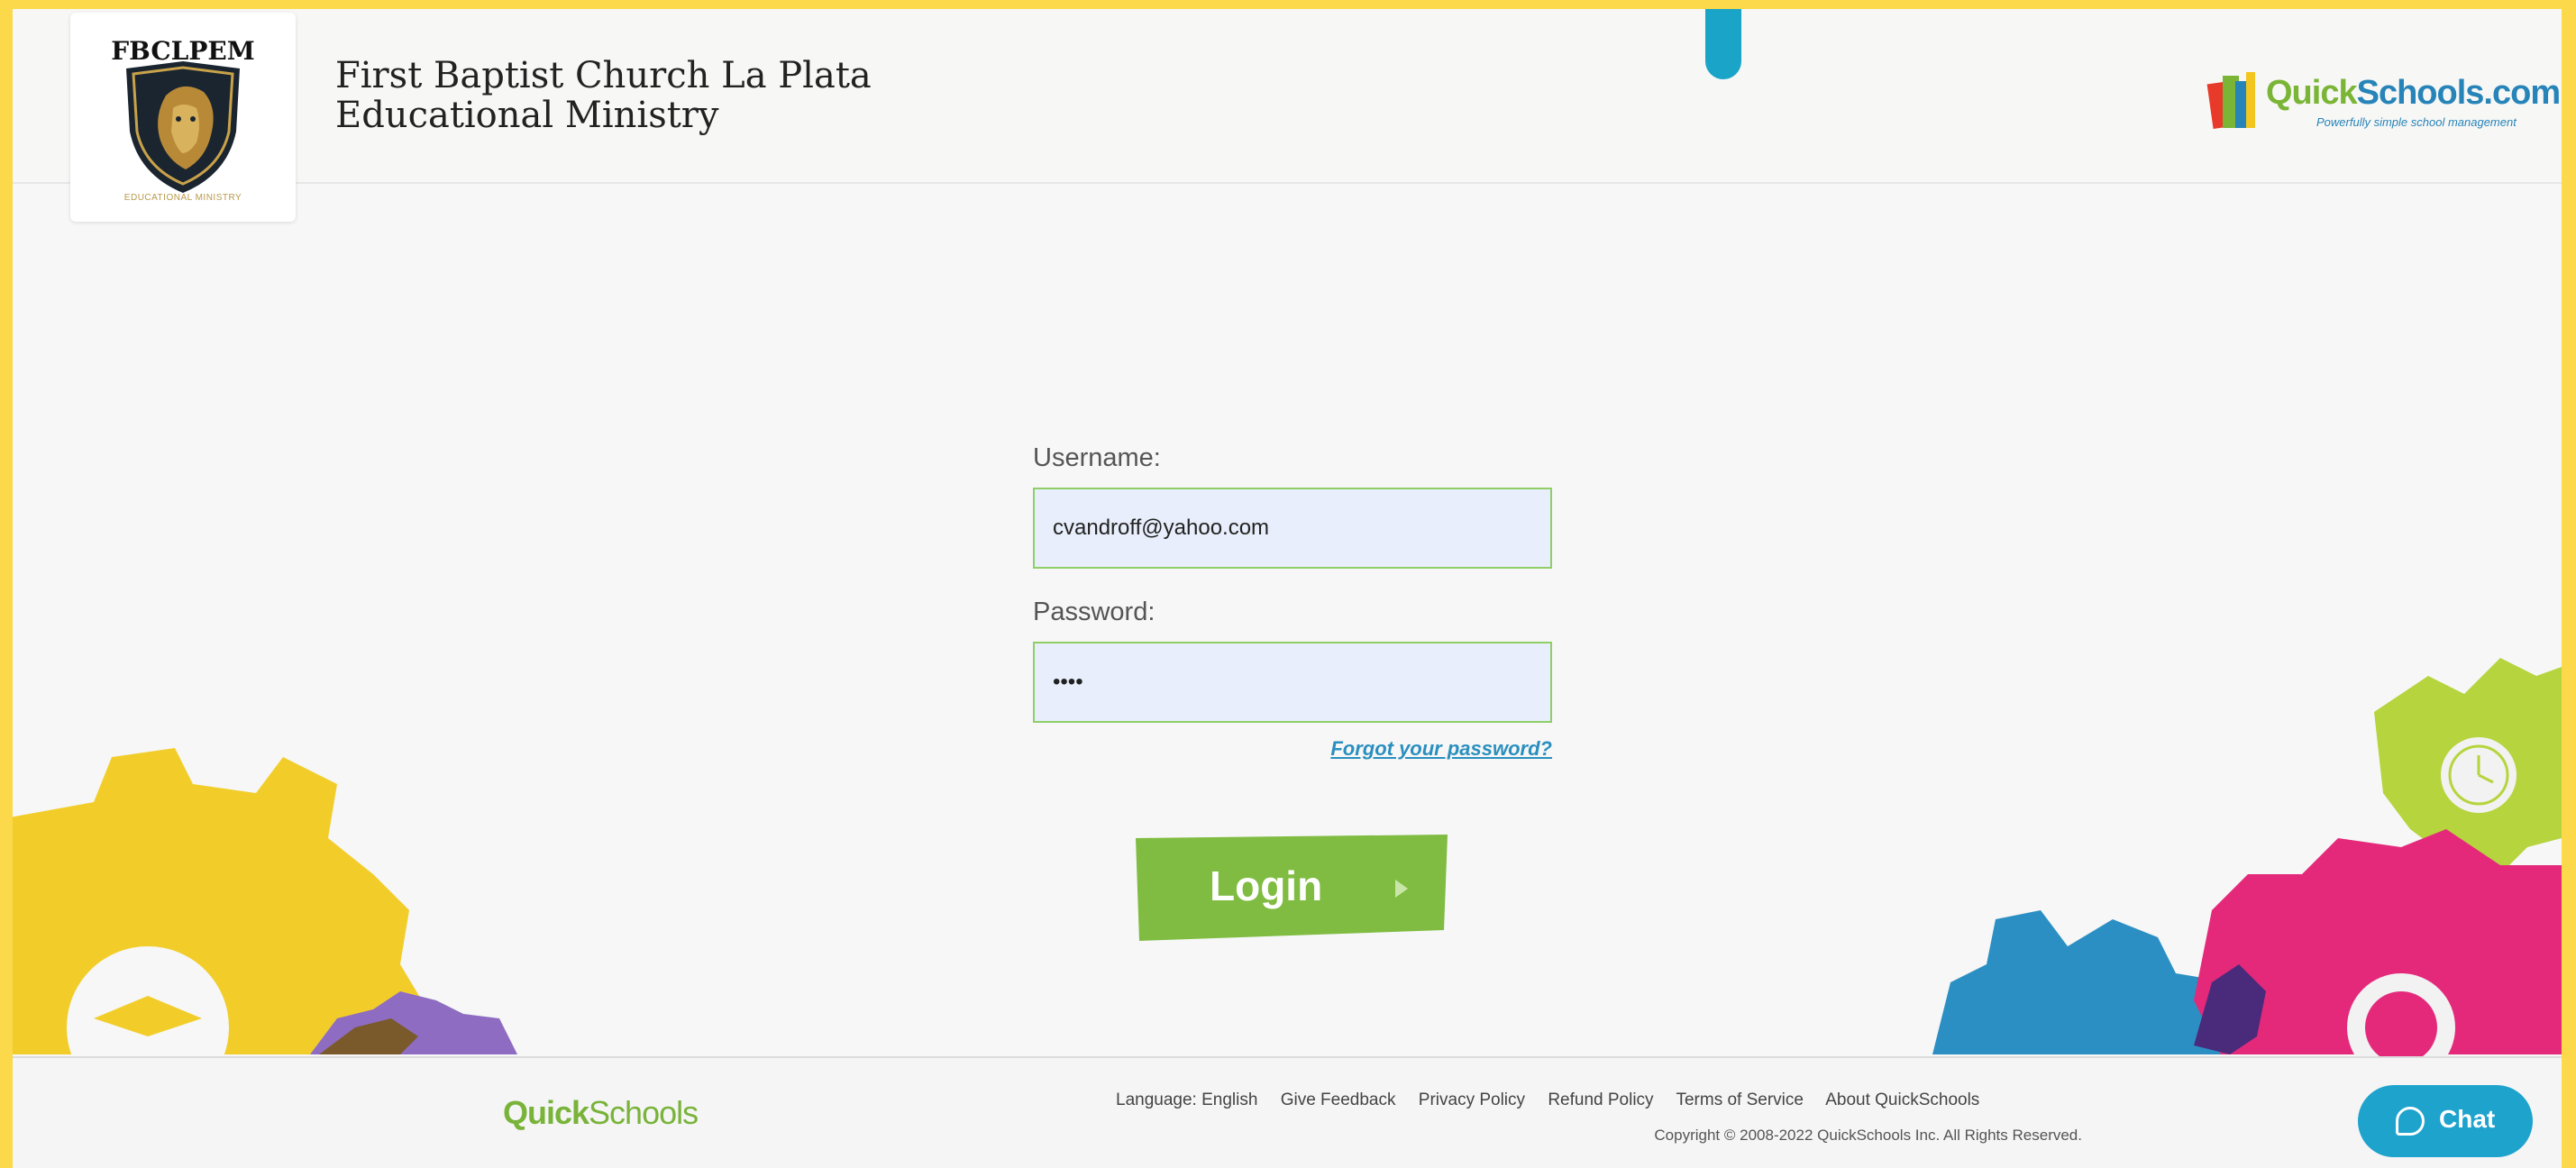  Describe the element at coordinates (1266, 885) in the screenshot. I see `login-label: Login` at that location.